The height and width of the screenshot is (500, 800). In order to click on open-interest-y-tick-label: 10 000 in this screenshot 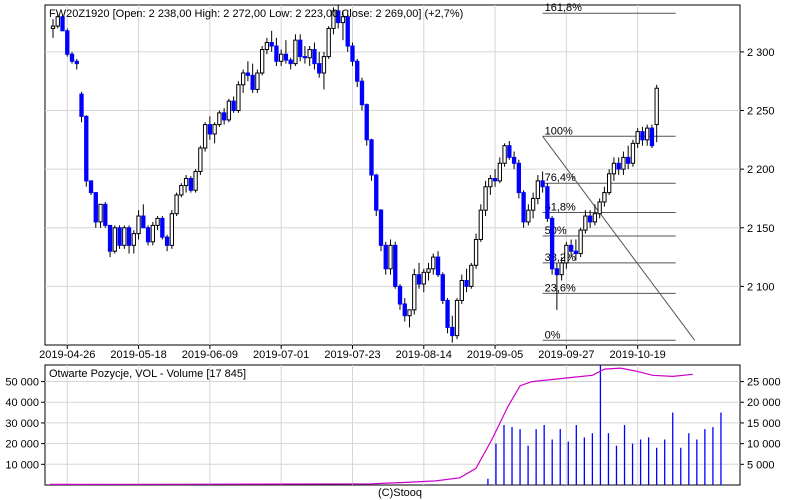, I will do `click(22, 465)`.